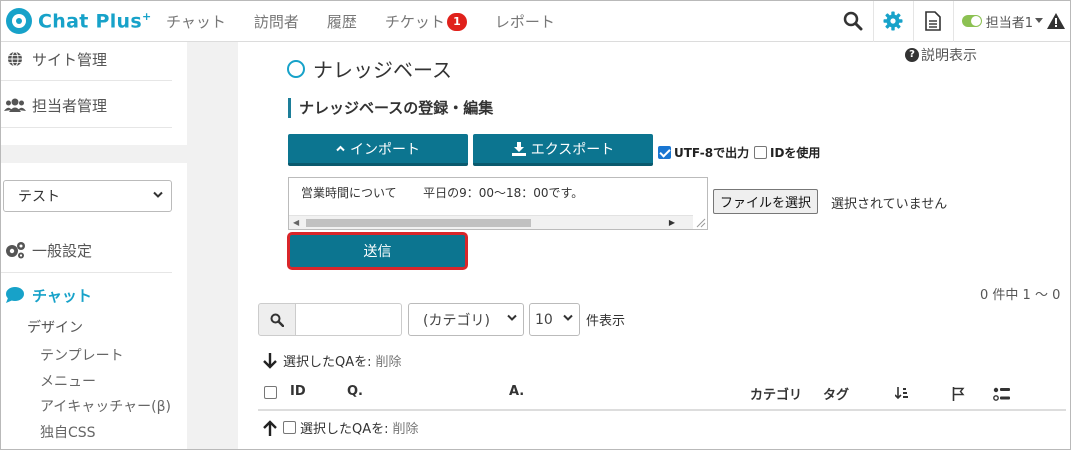 The height and width of the screenshot is (450, 1071). Describe the element at coordinates (340, 148) in the screenshot. I see `chevron-up-icon` at that location.